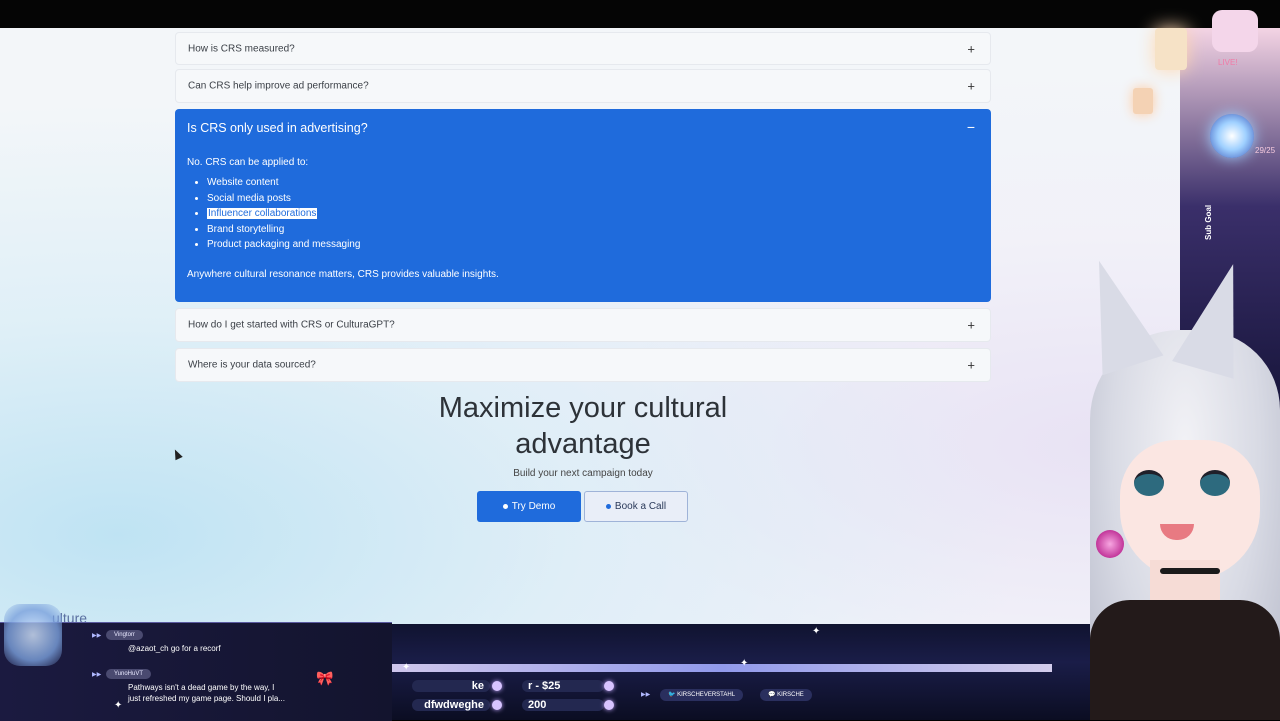 This screenshot has width=1280, height=721. Describe the element at coordinates (252, 365) in the screenshot. I see `faq-question: Where is your data sourced?` at that location.